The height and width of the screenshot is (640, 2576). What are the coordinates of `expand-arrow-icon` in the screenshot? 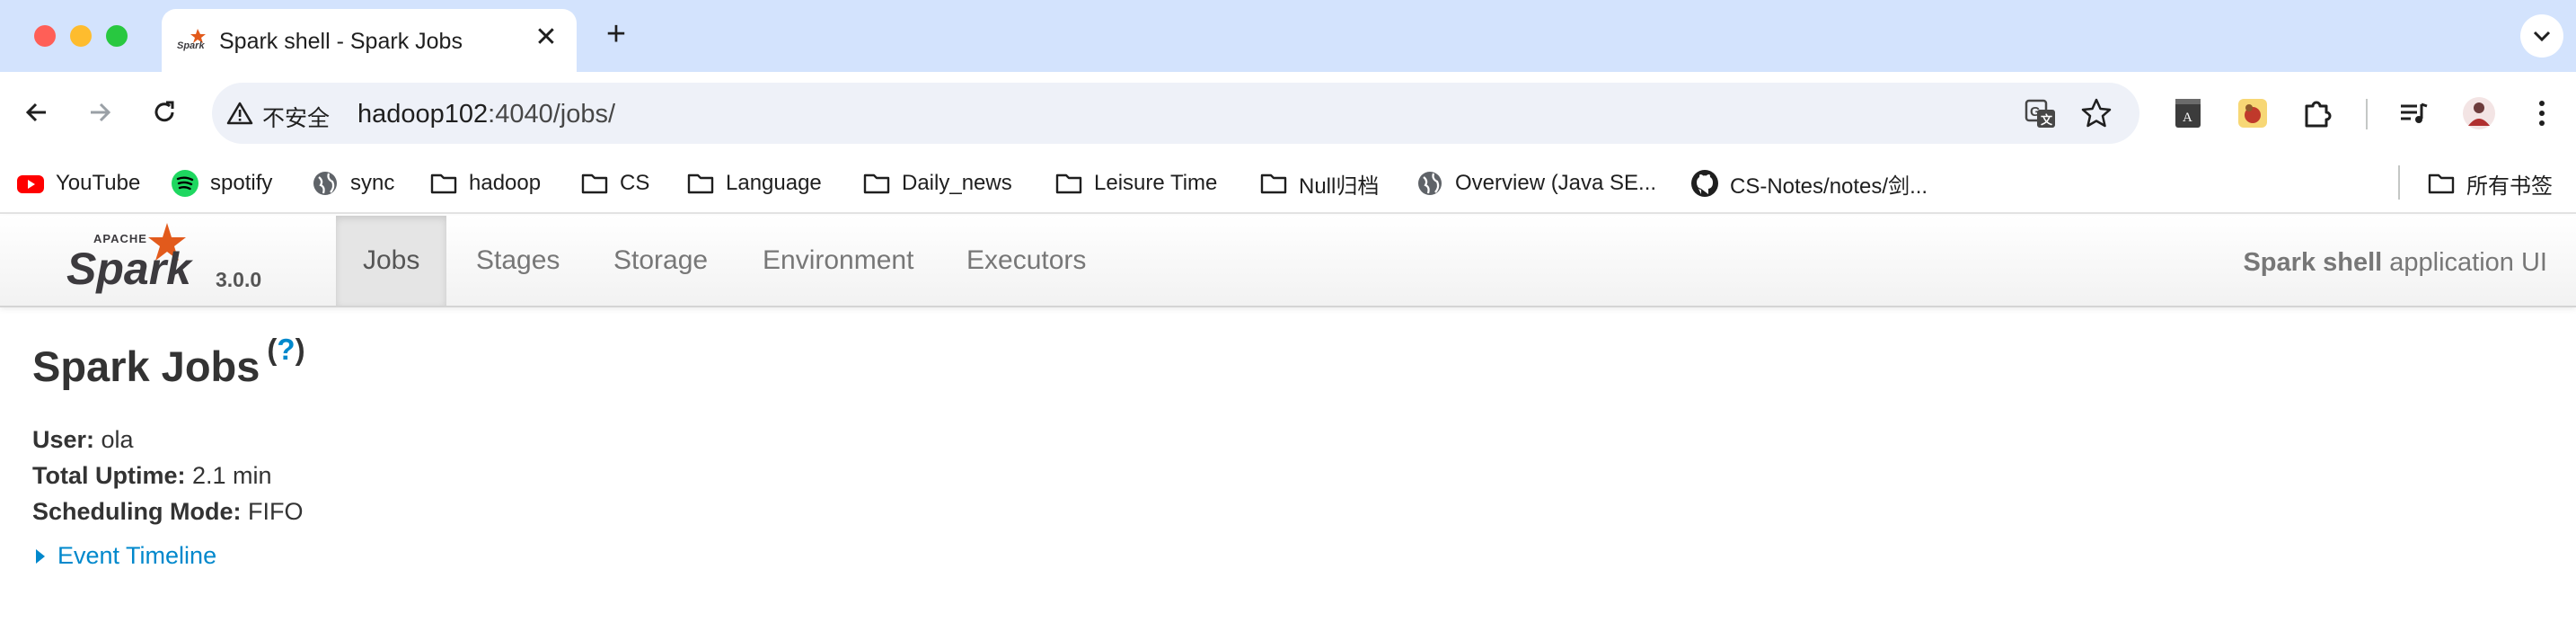 It's located at (40, 556).